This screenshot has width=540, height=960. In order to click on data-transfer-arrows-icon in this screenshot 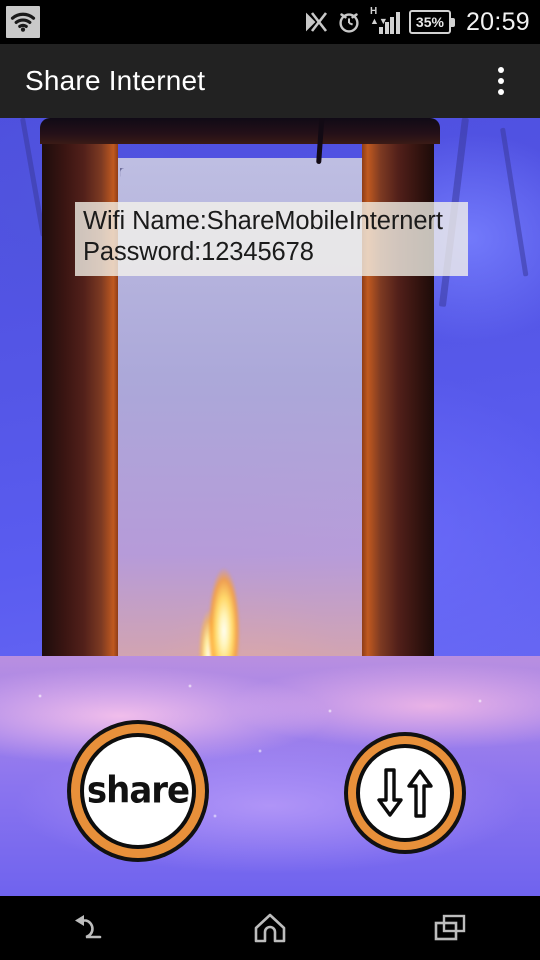, I will do `click(405, 793)`.